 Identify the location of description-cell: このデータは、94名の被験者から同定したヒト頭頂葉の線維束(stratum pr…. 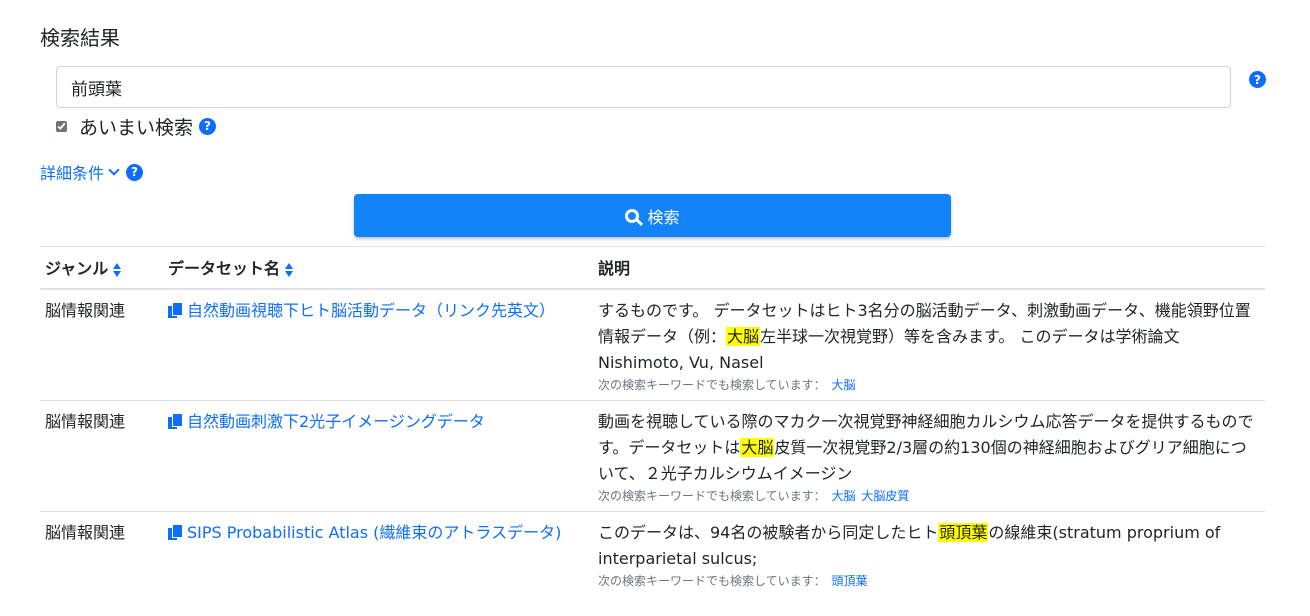
(929, 556).